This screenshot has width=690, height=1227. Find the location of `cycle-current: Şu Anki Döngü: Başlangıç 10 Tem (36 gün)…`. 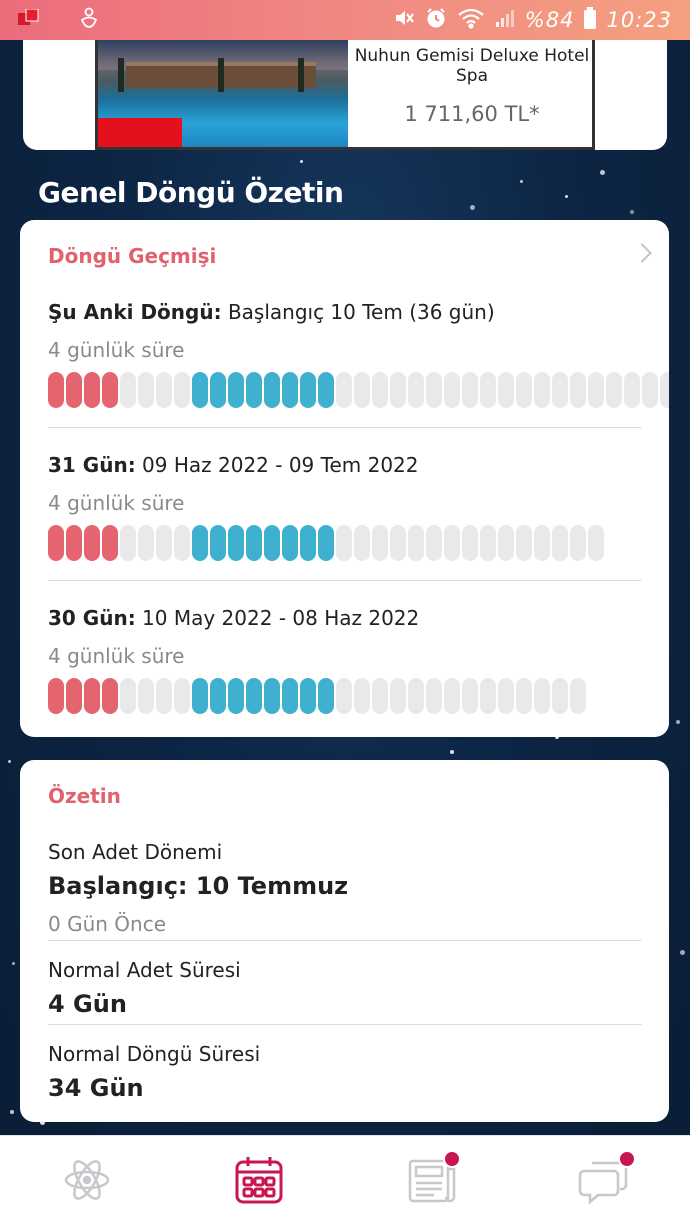

cycle-current: Şu Anki Döngü: Başlangıç 10 Tem (36 gün)… is located at coordinates (358, 354).